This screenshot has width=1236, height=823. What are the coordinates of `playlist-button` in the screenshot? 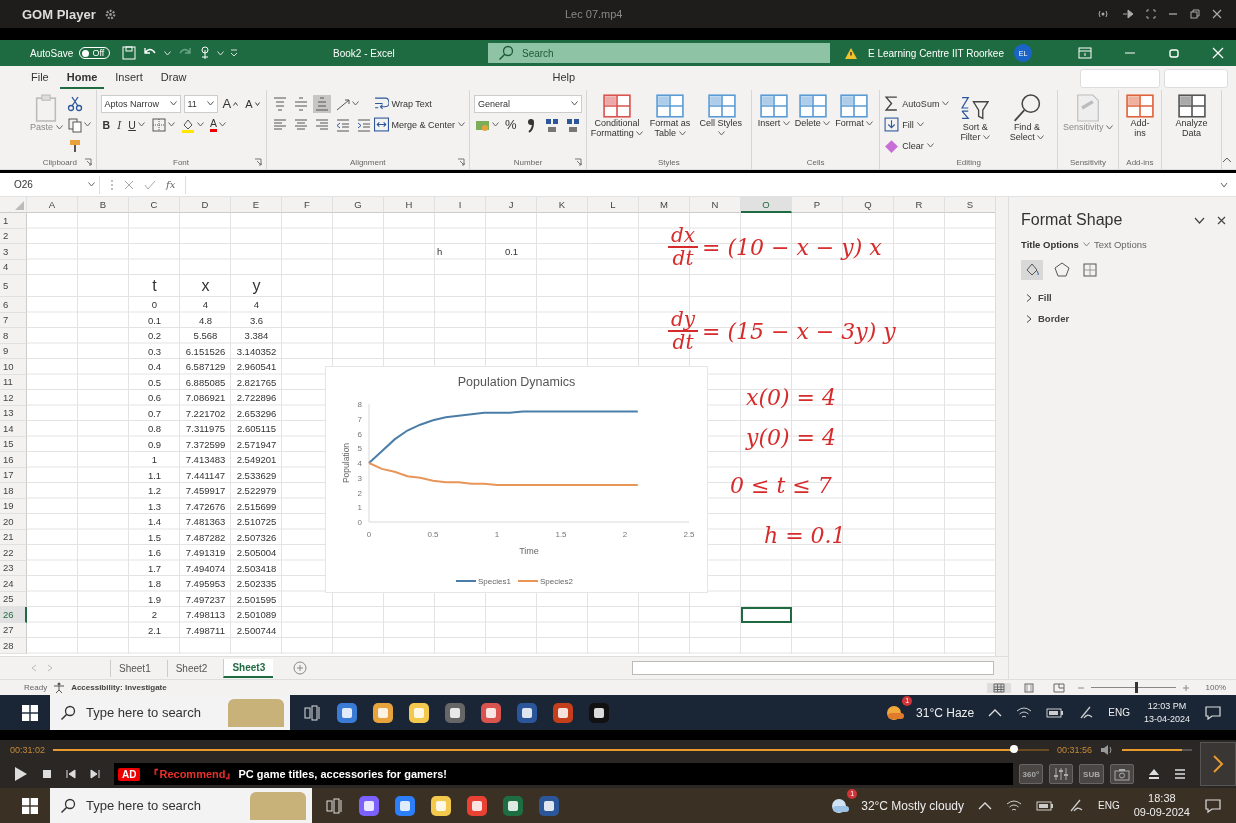 It's located at (1218, 764).